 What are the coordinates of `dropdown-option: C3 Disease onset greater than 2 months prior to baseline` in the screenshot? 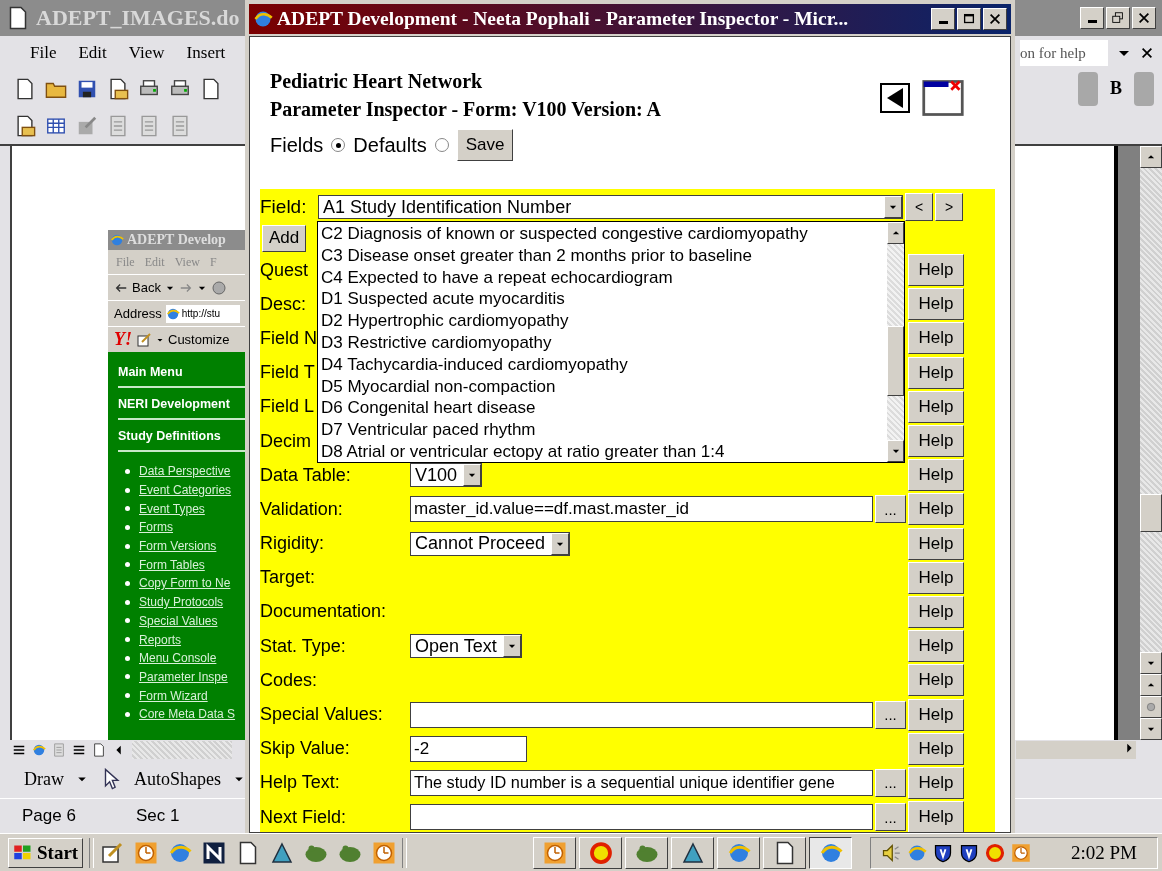 It's located at (602, 255).